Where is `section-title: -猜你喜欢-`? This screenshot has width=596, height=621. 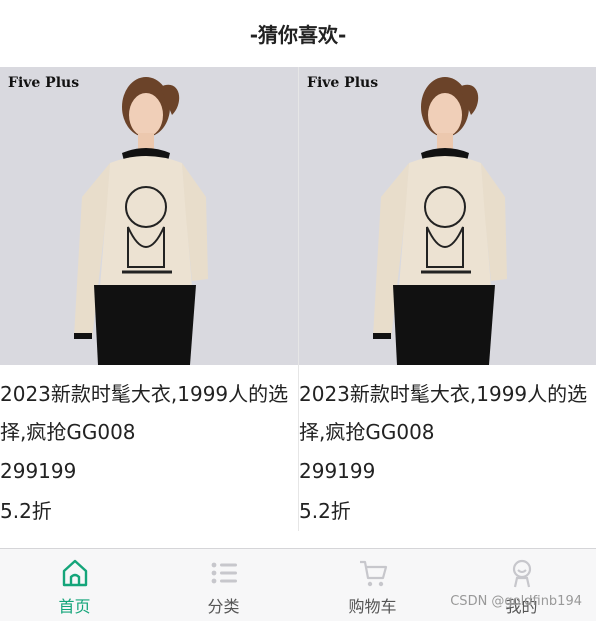 section-title: -猜你喜欢- is located at coordinates (298, 33).